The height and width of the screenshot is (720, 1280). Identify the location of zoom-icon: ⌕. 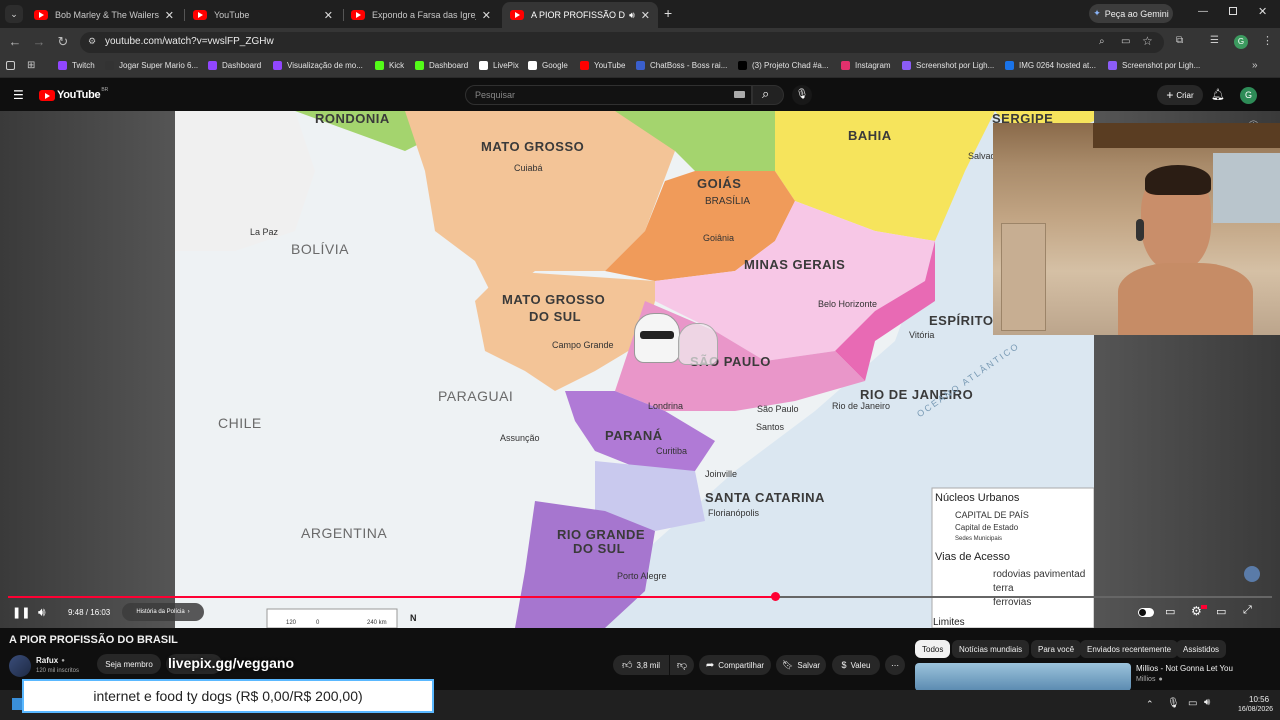
(1102, 41).